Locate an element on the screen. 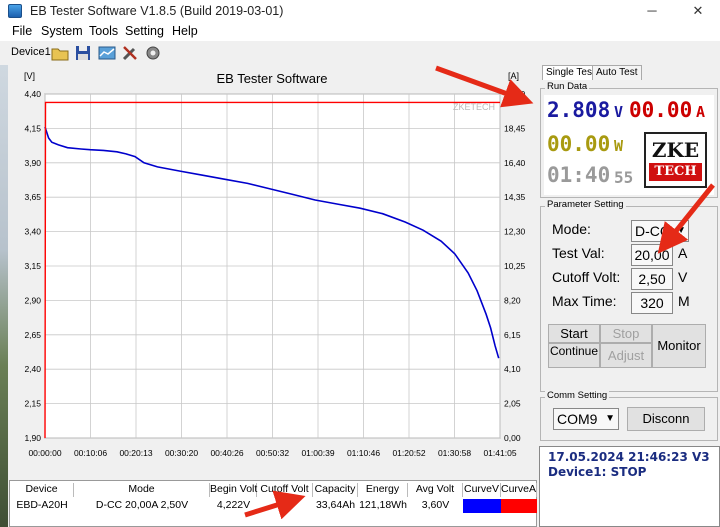 The width and height of the screenshot is (720, 527). y2-tick-label: 4,10 is located at coordinates (512, 369).